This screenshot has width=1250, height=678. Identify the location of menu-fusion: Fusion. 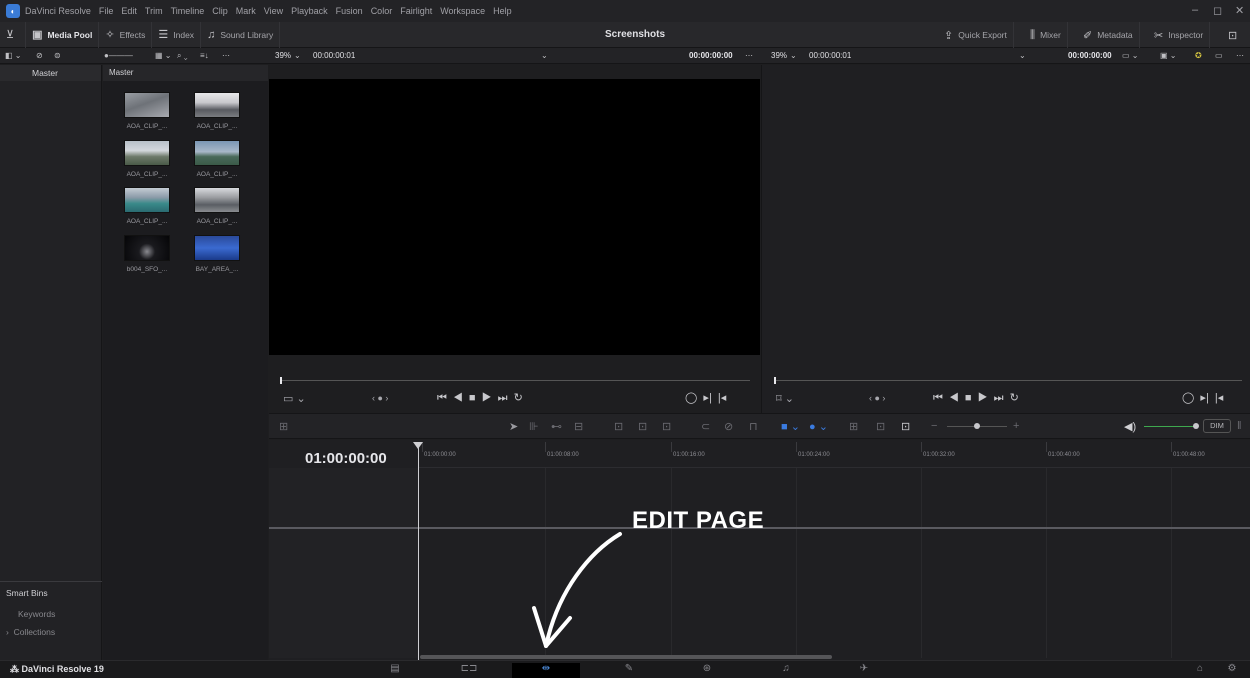
(349, 11).